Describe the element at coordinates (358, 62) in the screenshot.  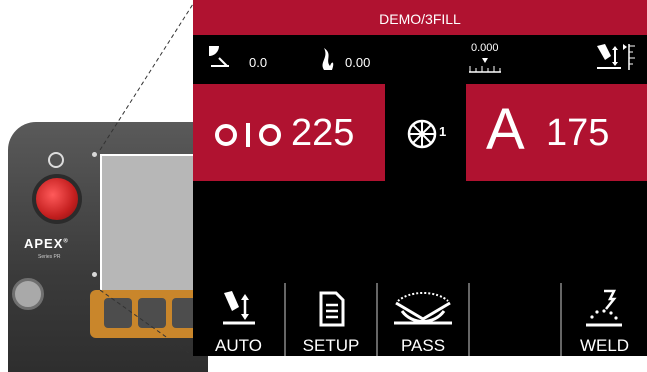
I see `heat-value: 0.00` at that location.